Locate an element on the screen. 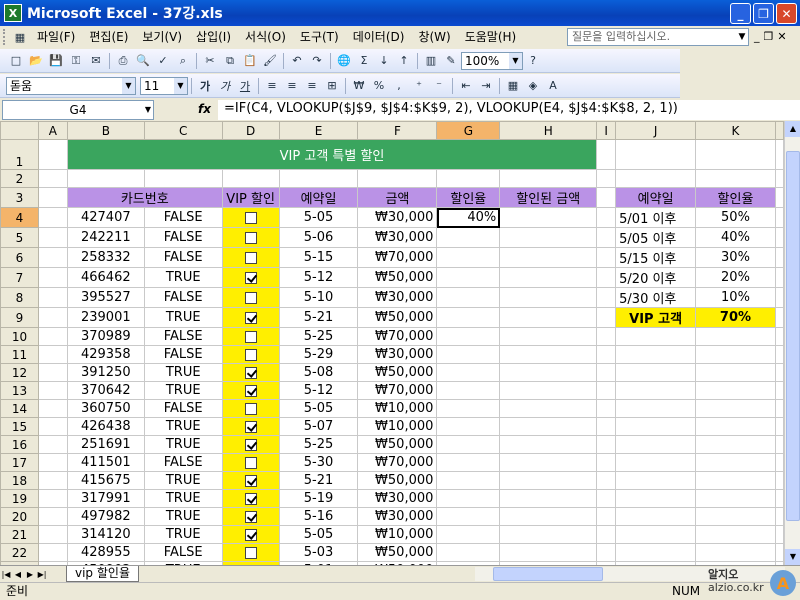 Image resolution: width=800 pixels, height=600 pixels. column-header-a: A is located at coordinates (52, 130).